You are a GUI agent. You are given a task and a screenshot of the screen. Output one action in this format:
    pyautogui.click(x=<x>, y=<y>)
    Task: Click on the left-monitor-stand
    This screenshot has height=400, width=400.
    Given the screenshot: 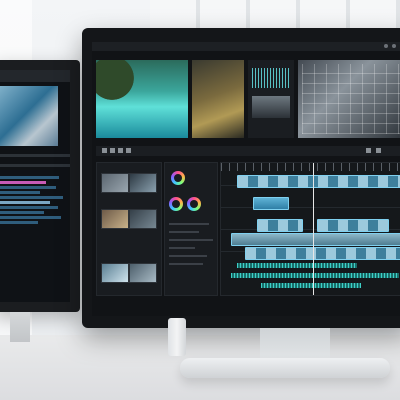 What is the action you would take?
    pyautogui.click(x=20, y=327)
    